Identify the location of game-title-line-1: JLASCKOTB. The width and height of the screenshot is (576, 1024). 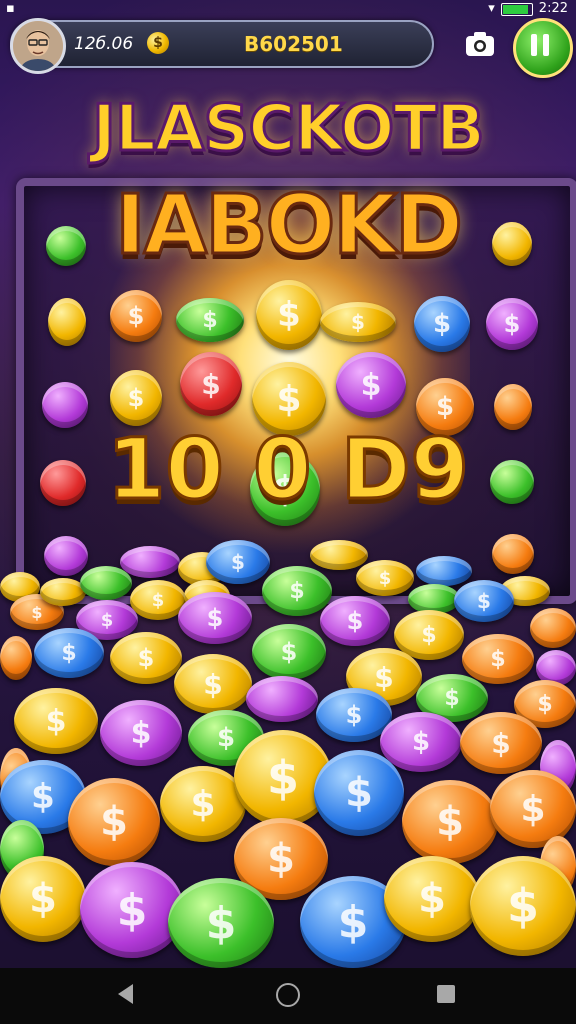
(289, 129).